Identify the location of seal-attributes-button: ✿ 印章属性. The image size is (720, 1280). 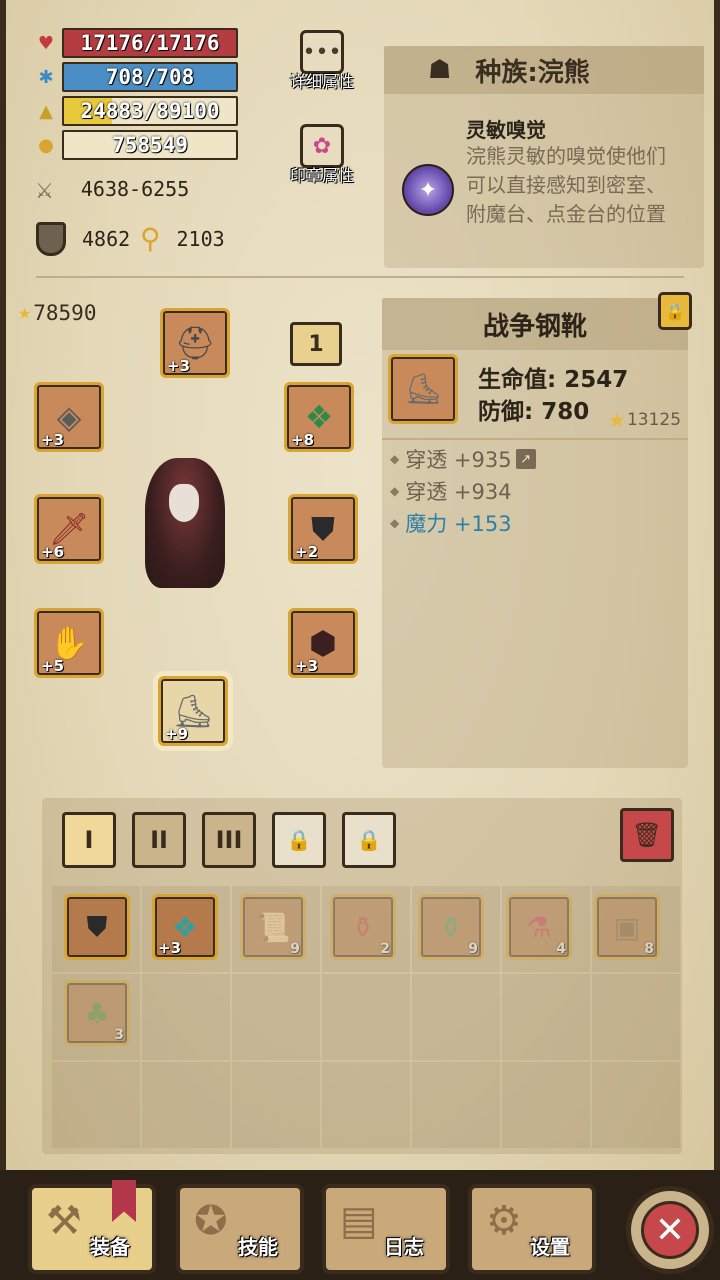
(322, 155).